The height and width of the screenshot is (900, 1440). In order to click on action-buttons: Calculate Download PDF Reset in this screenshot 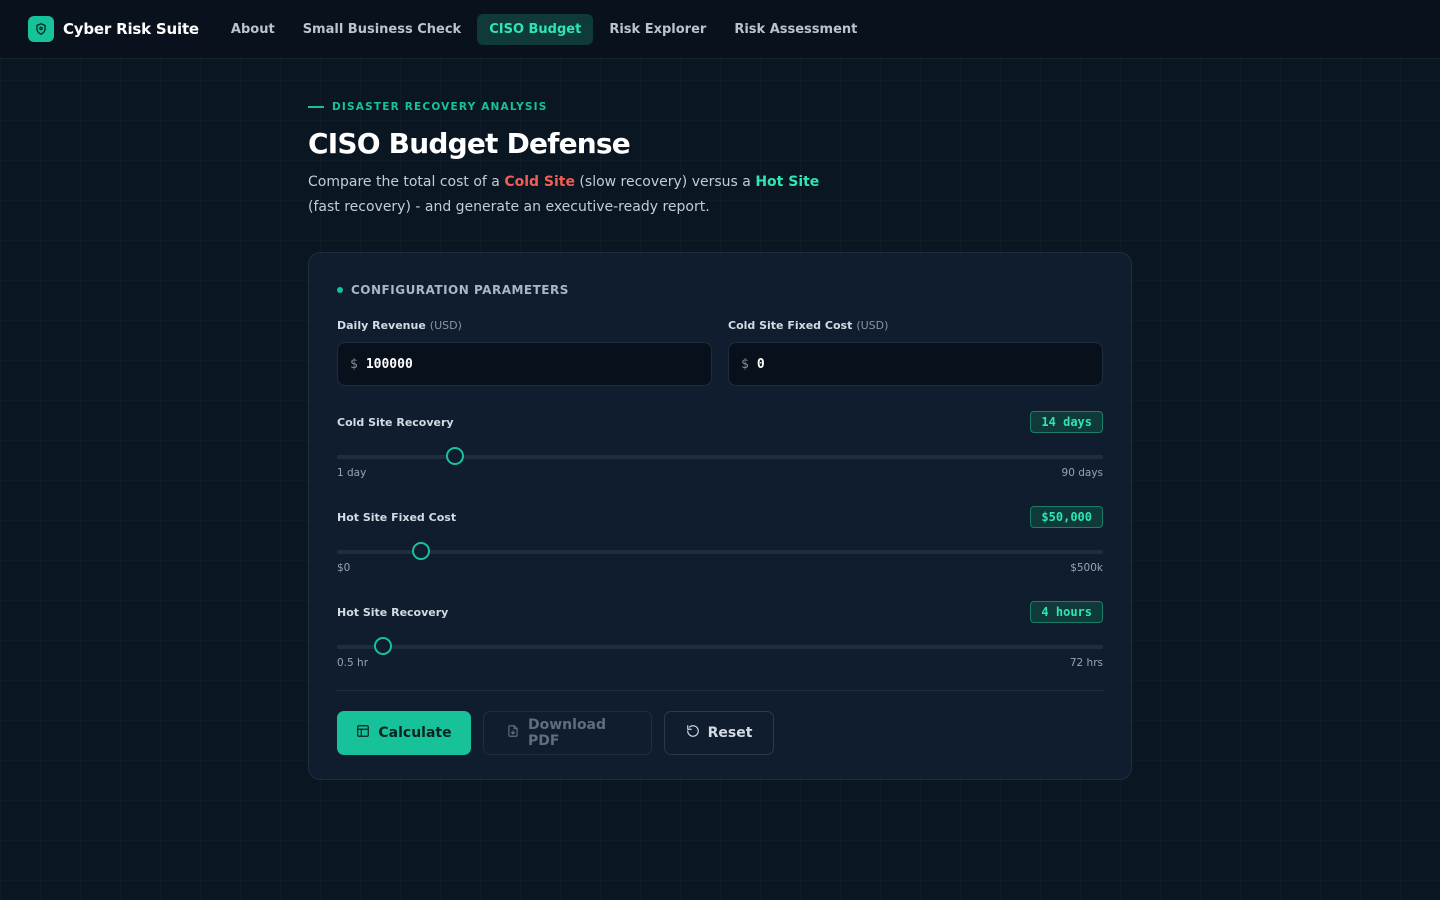, I will do `click(720, 733)`.